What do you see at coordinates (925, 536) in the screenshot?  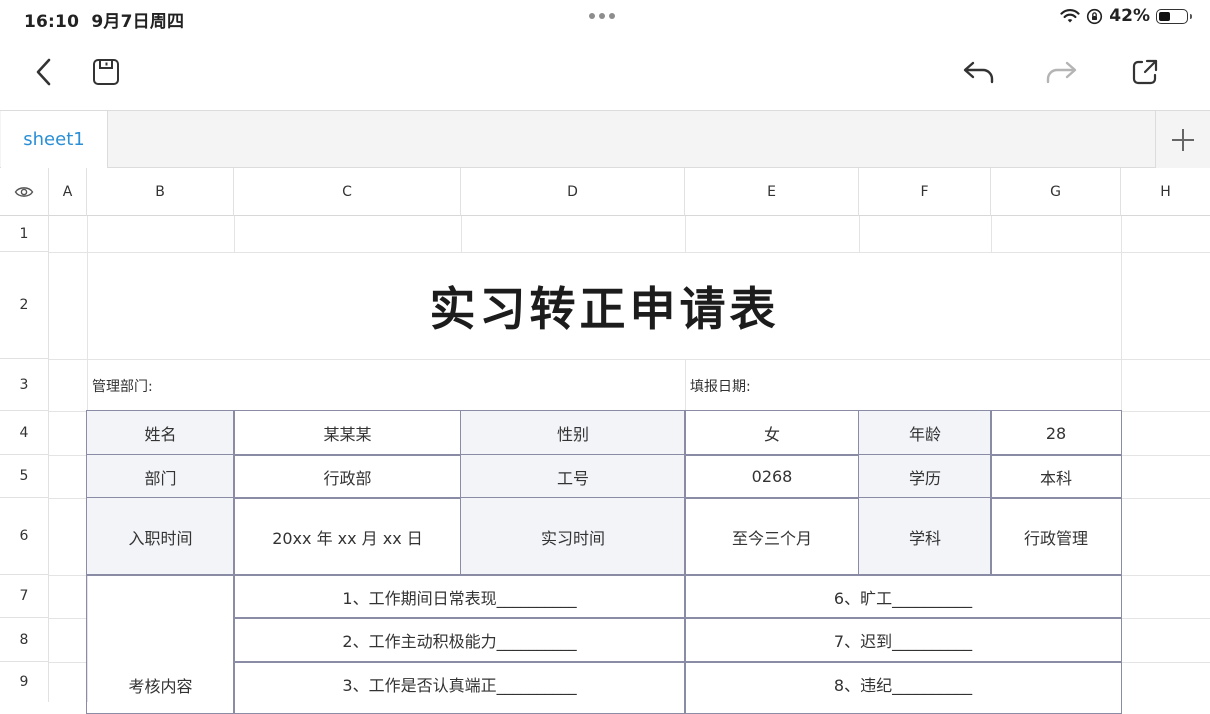 I see `subject-label: 学科` at bounding box center [925, 536].